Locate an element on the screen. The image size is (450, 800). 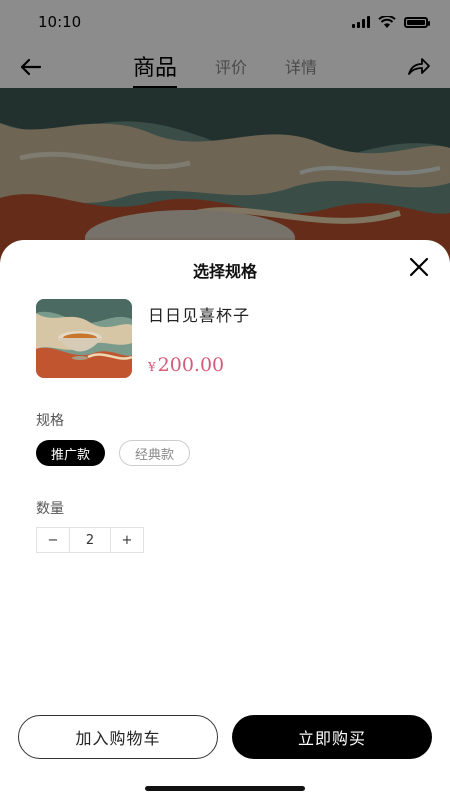
quantity-stepper: − 2 + is located at coordinates (90, 540).